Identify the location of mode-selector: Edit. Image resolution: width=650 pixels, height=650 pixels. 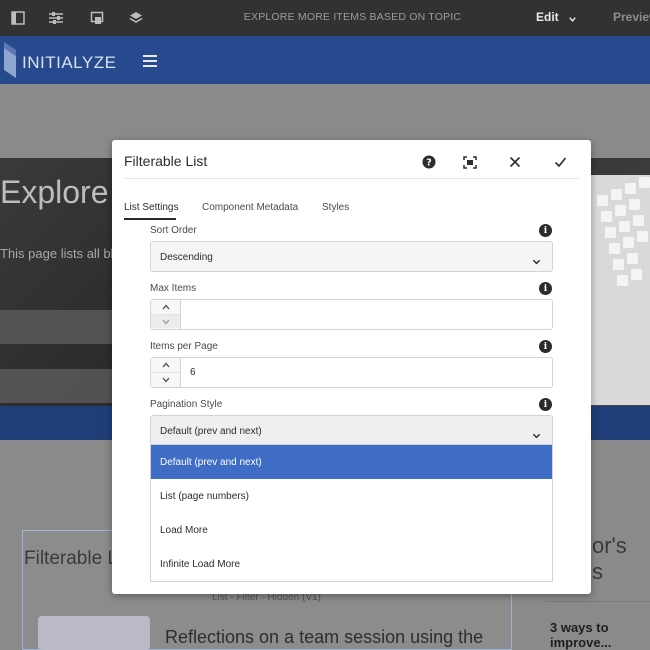
(547, 17).